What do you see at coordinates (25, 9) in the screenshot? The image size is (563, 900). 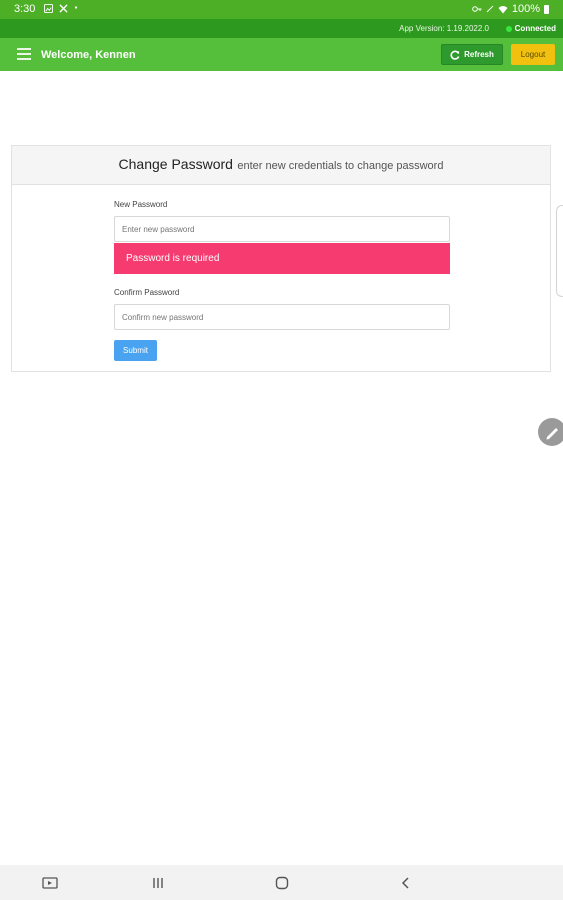 I see `status-time: 3:30` at bounding box center [25, 9].